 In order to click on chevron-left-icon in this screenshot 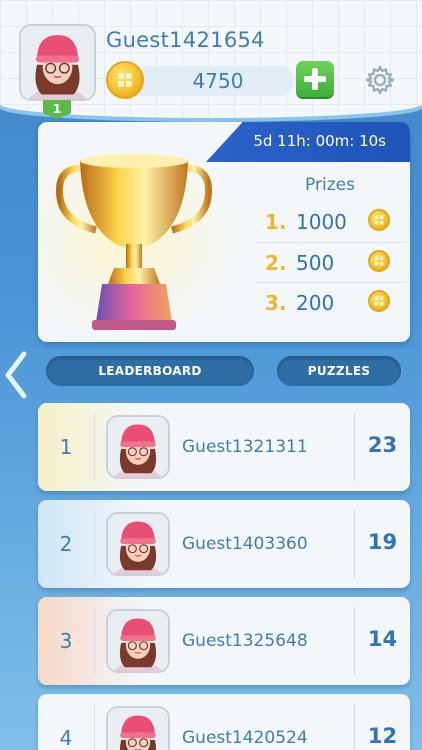, I will do `click(15, 375)`.